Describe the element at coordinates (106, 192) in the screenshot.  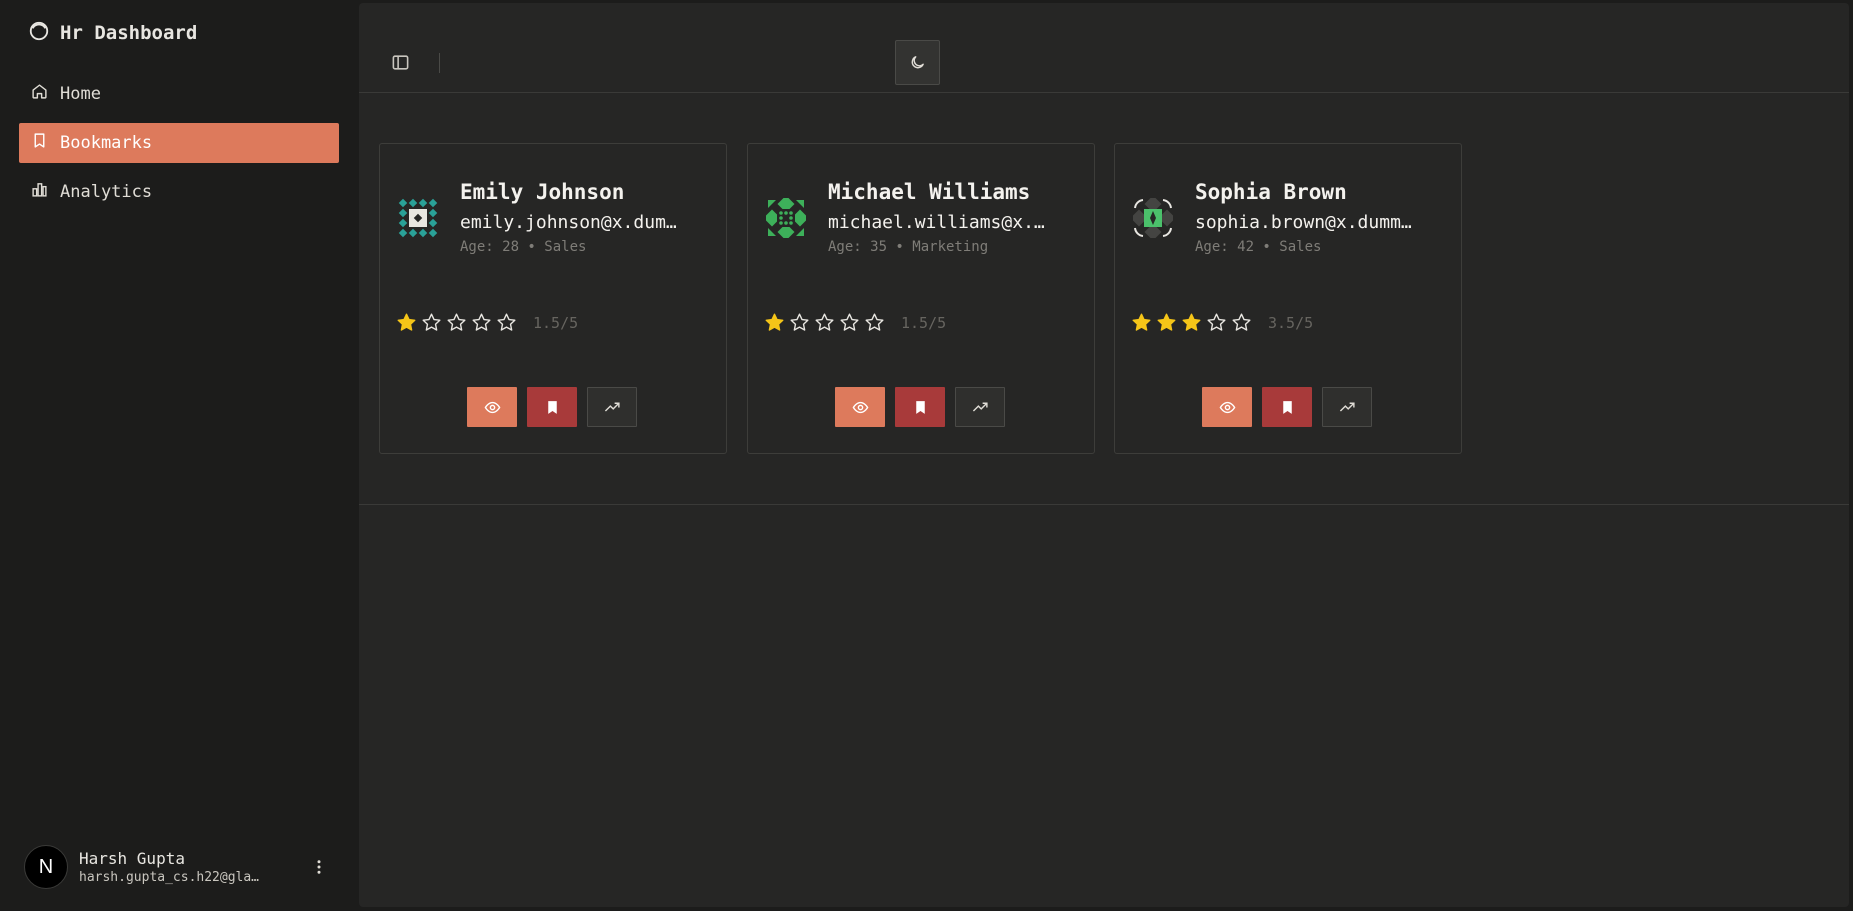
I see `sidebar-item-label: Analytics` at that location.